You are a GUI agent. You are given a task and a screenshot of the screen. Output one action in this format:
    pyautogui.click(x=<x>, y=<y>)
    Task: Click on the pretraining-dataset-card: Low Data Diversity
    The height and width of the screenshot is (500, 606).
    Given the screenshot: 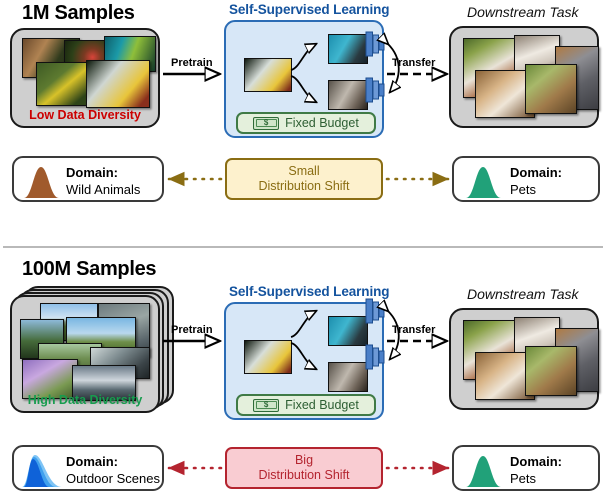 What is the action you would take?
    pyautogui.click(x=85, y=78)
    